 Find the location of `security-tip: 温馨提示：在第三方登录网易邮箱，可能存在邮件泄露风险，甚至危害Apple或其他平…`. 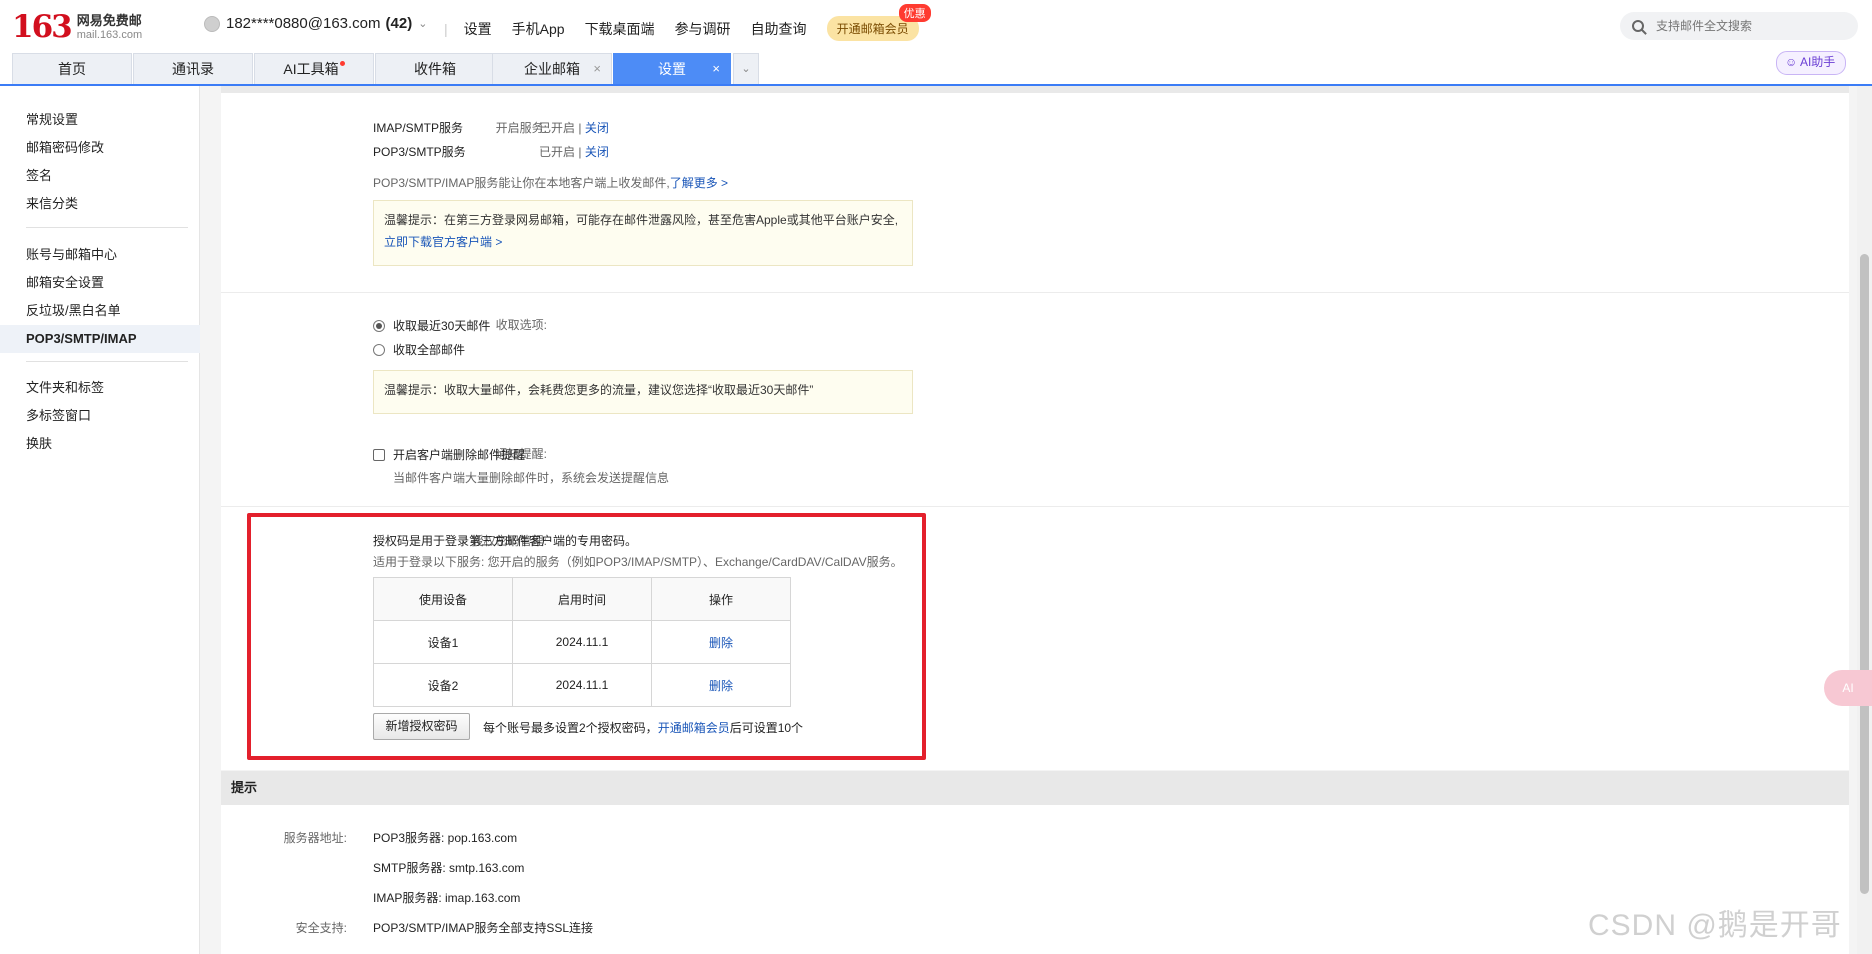

security-tip: 温馨提示：在第三方登录网易邮箱，可能存在邮件泄露风险，甚至危害Apple或其他平… is located at coordinates (643, 233).